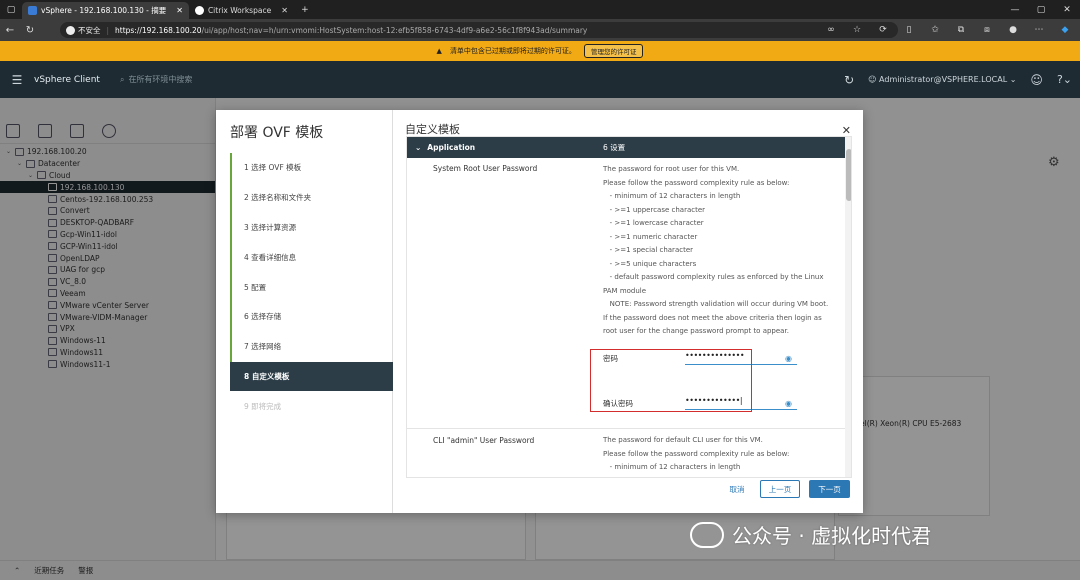  I want to click on wizard-step-5: 5 配置, so click(311, 287).